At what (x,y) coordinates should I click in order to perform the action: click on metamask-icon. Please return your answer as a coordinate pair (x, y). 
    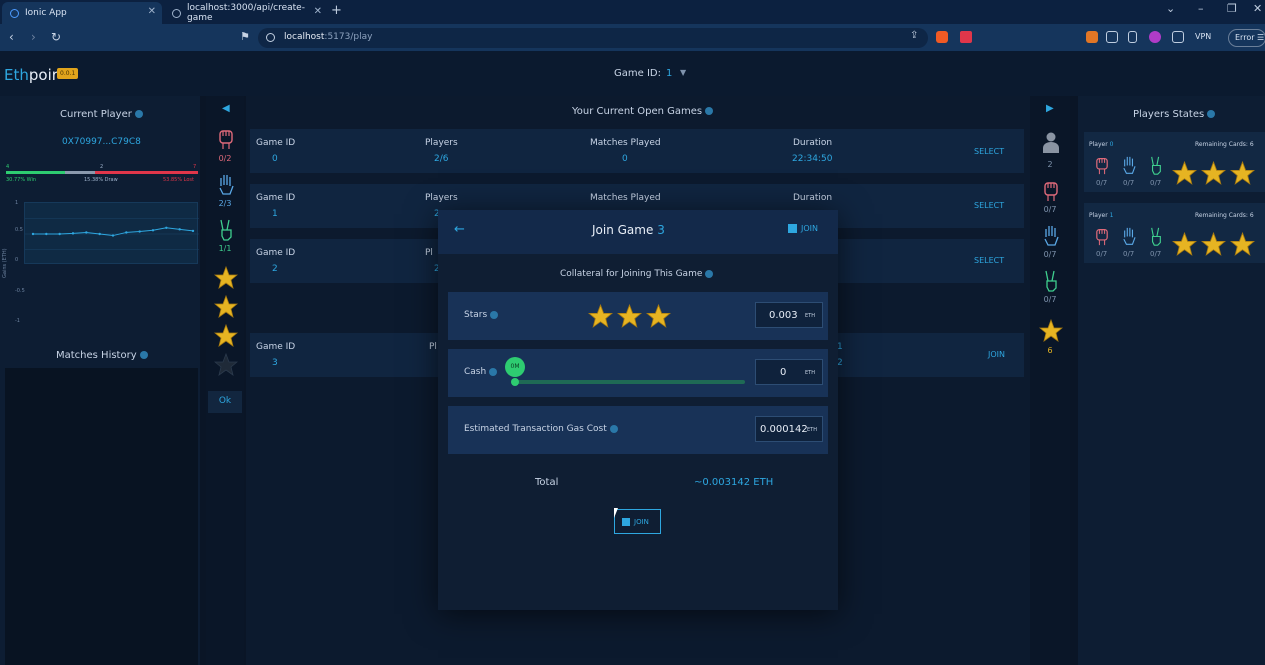
    Looking at the image, I should click on (1092, 37).